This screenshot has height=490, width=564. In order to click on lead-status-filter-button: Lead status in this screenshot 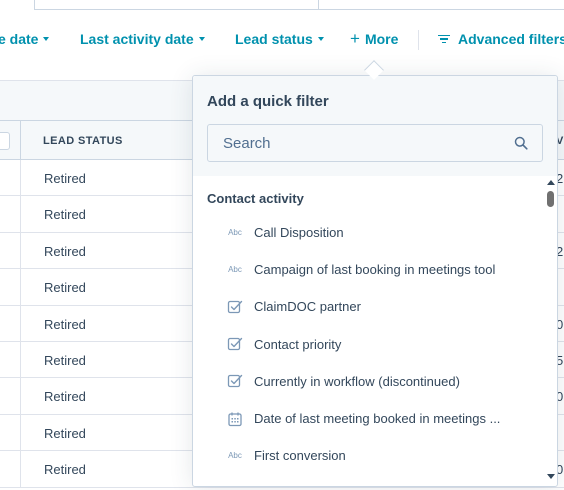, I will do `click(279, 39)`.